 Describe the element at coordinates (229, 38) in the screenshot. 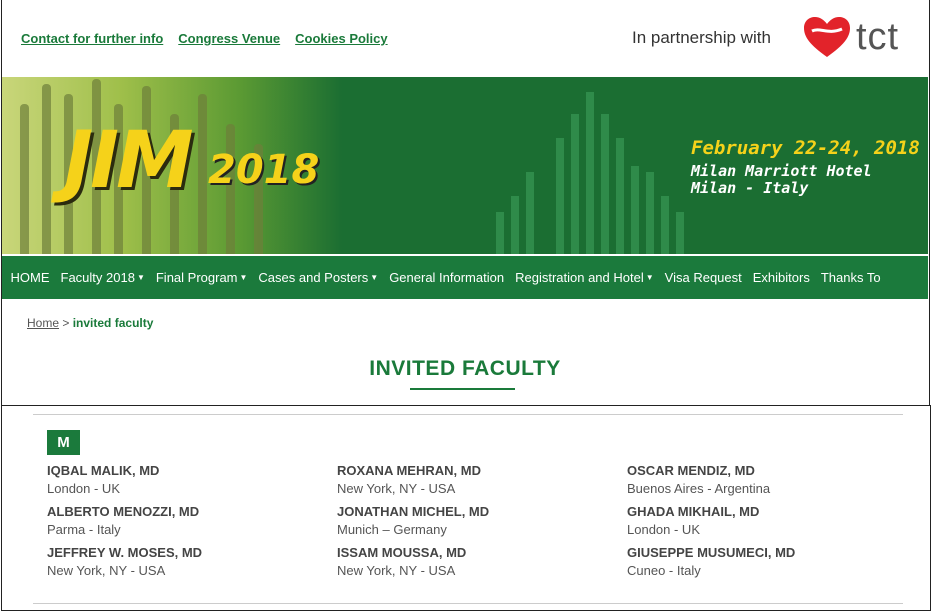

I see `congress-venue-link: Congress Venue` at that location.